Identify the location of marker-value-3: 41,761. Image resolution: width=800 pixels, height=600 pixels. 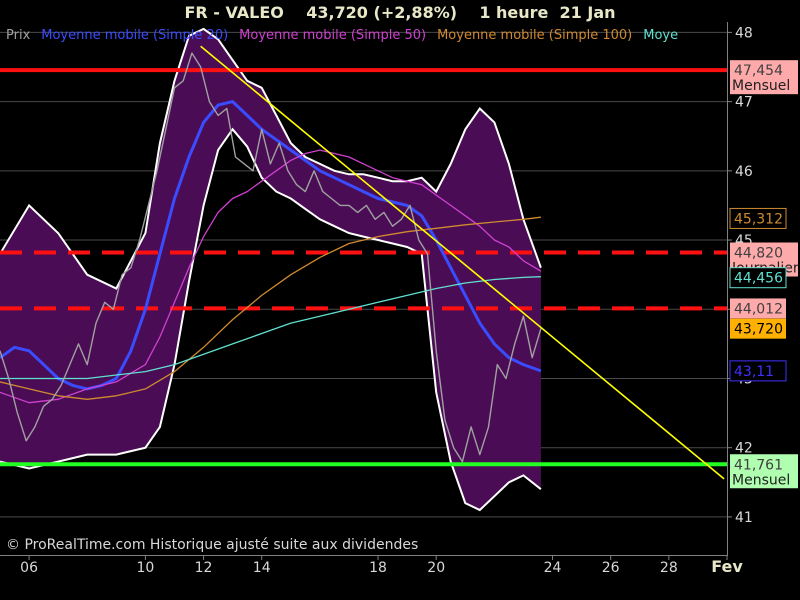
(758, 465).